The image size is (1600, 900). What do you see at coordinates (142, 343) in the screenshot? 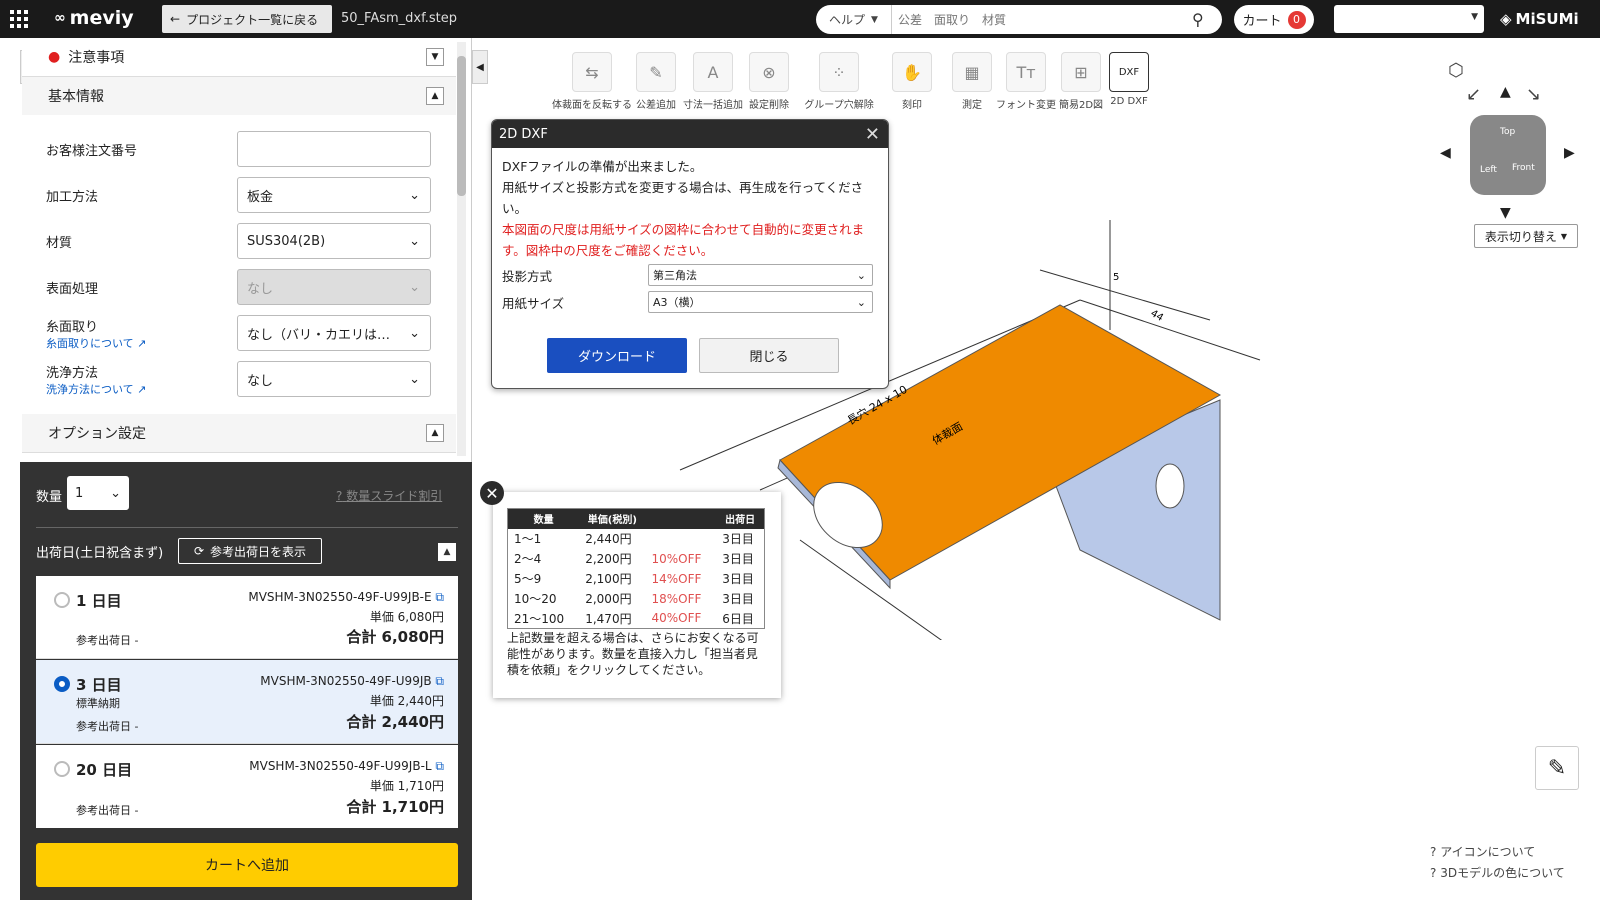
I see `external-link-icon: ↗` at bounding box center [142, 343].